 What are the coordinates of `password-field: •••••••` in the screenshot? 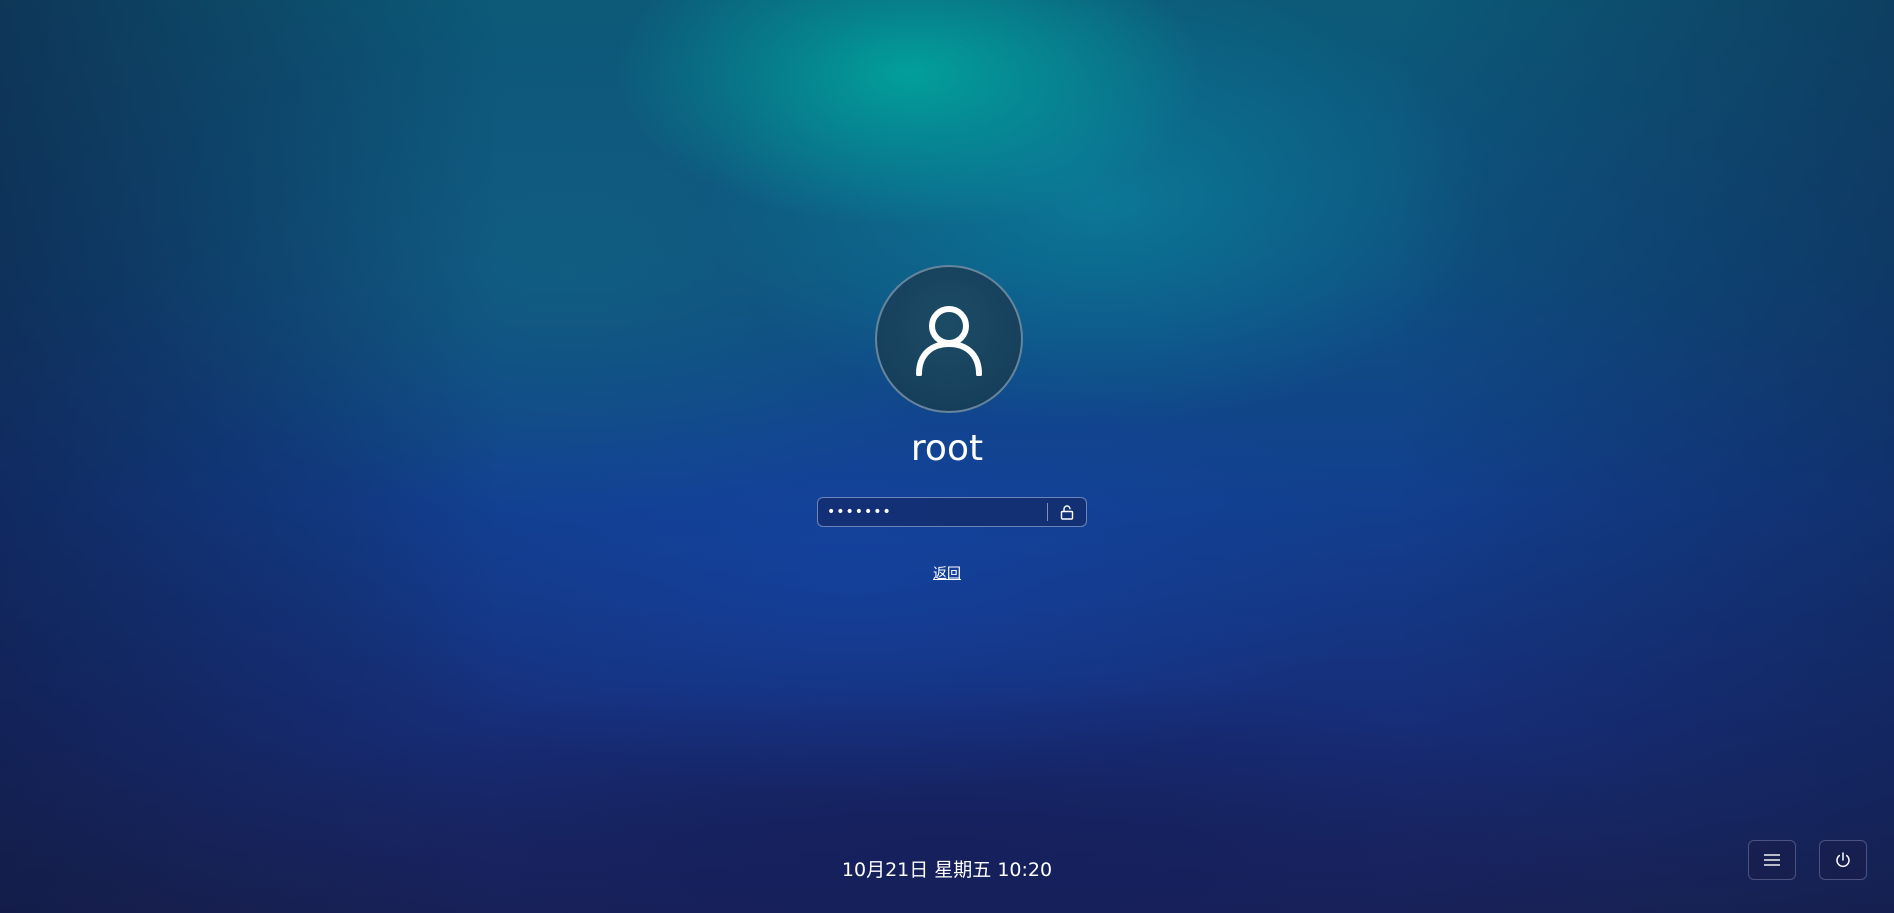 It's located at (952, 512).